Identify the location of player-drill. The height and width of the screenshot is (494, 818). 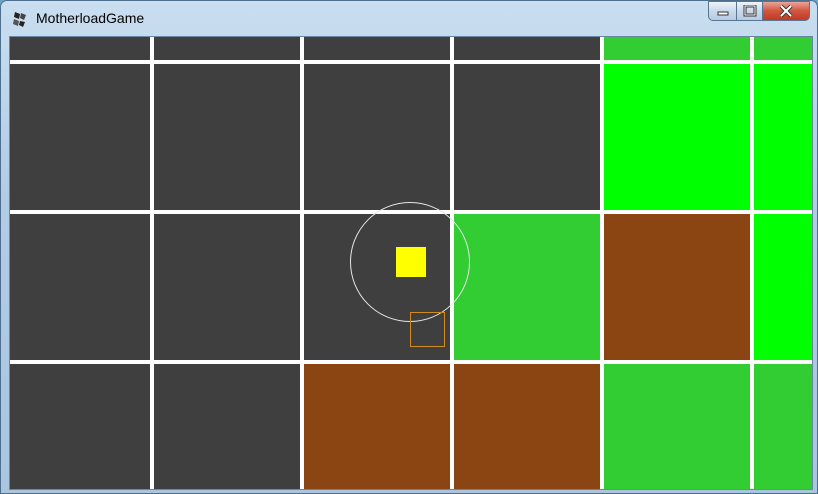
(411, 262).